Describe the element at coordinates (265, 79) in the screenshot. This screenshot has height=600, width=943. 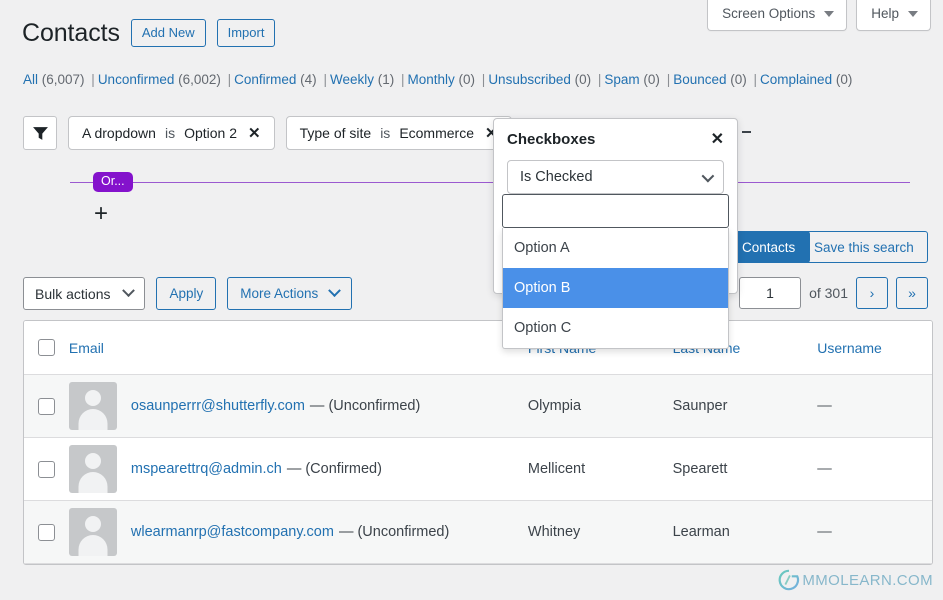
I see `status-link-confirmed: Confirmed` at that location.